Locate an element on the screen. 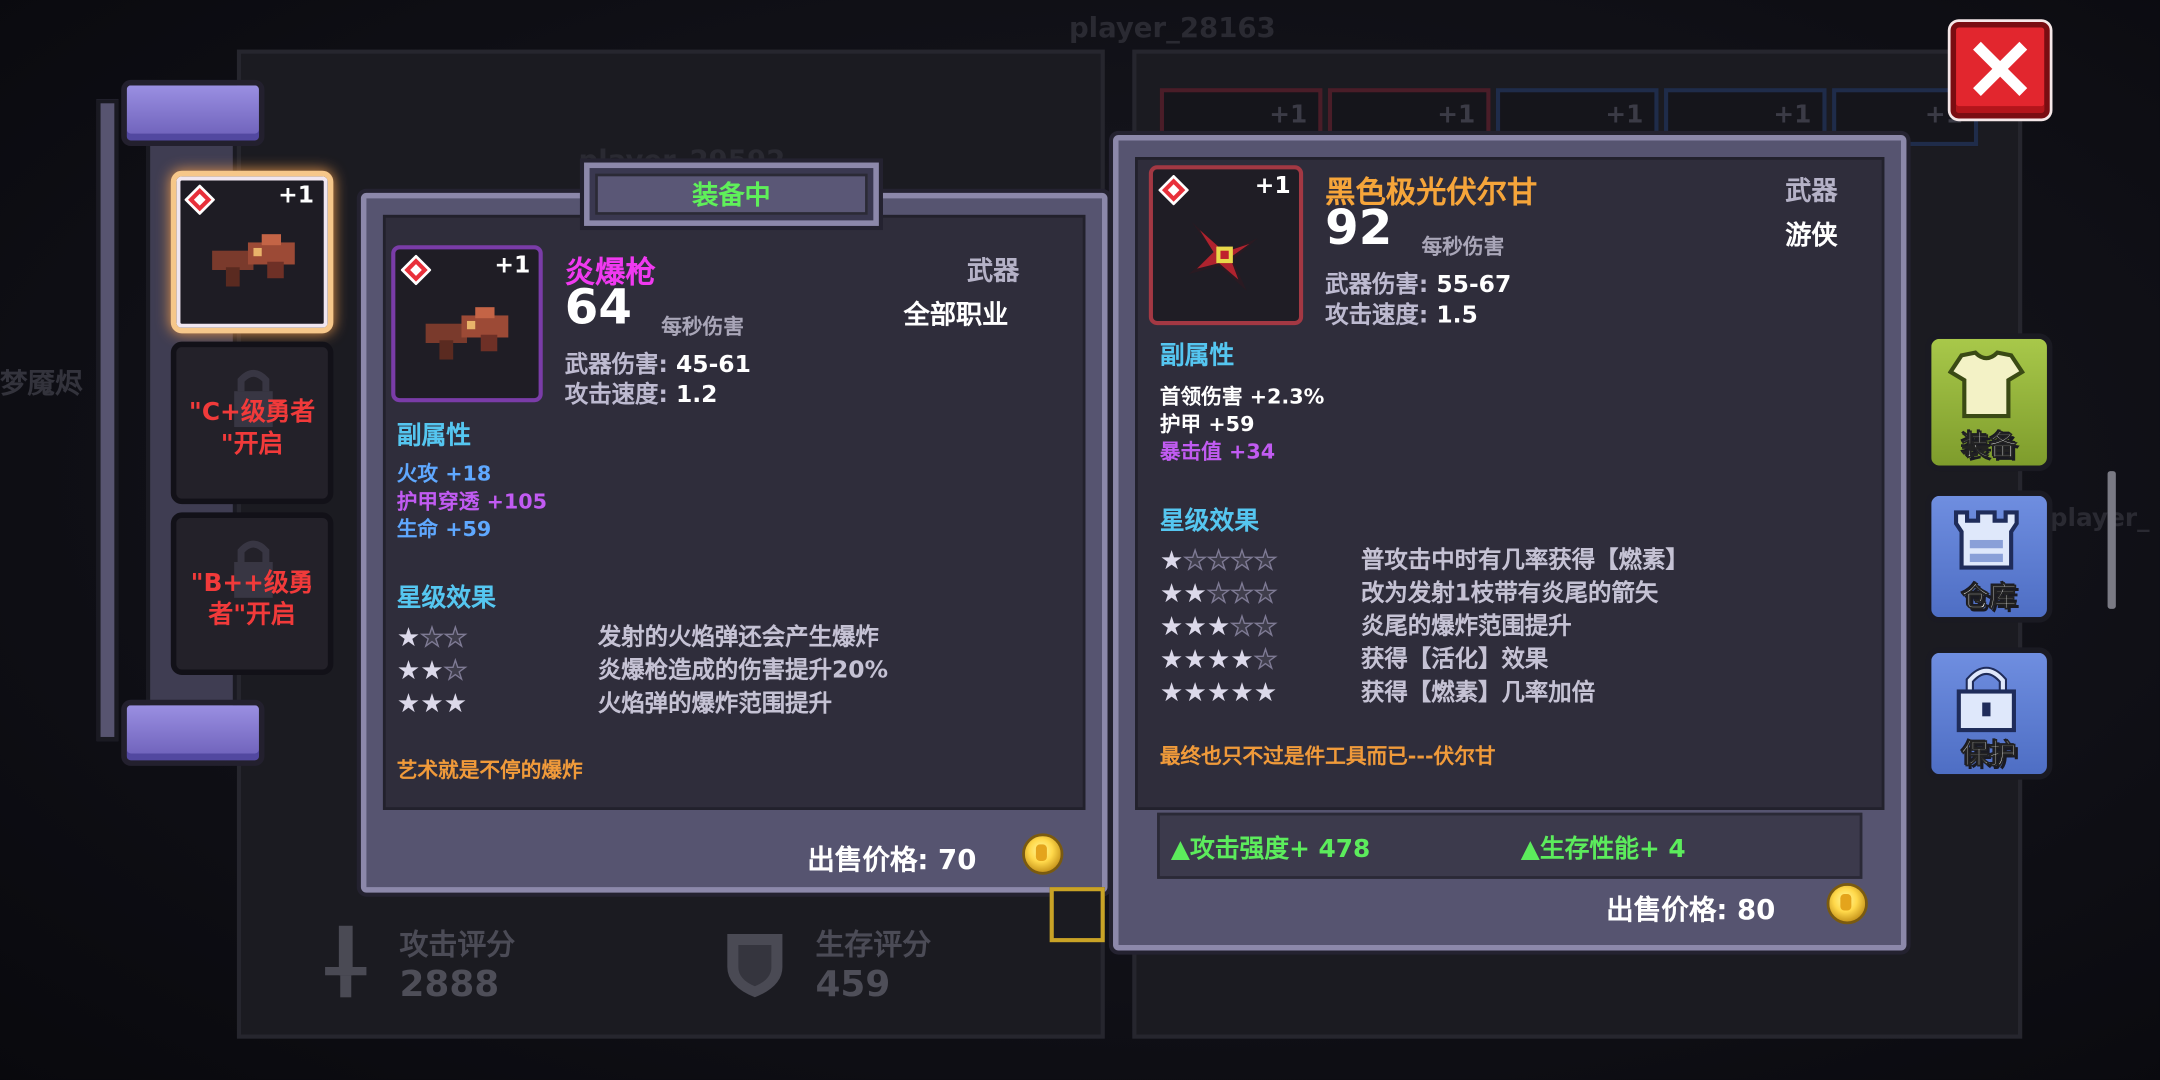 The width and height of the screenshot is (2160, 1080). storage-tab-button: 仓库 is located at coordinates (1989, 556).